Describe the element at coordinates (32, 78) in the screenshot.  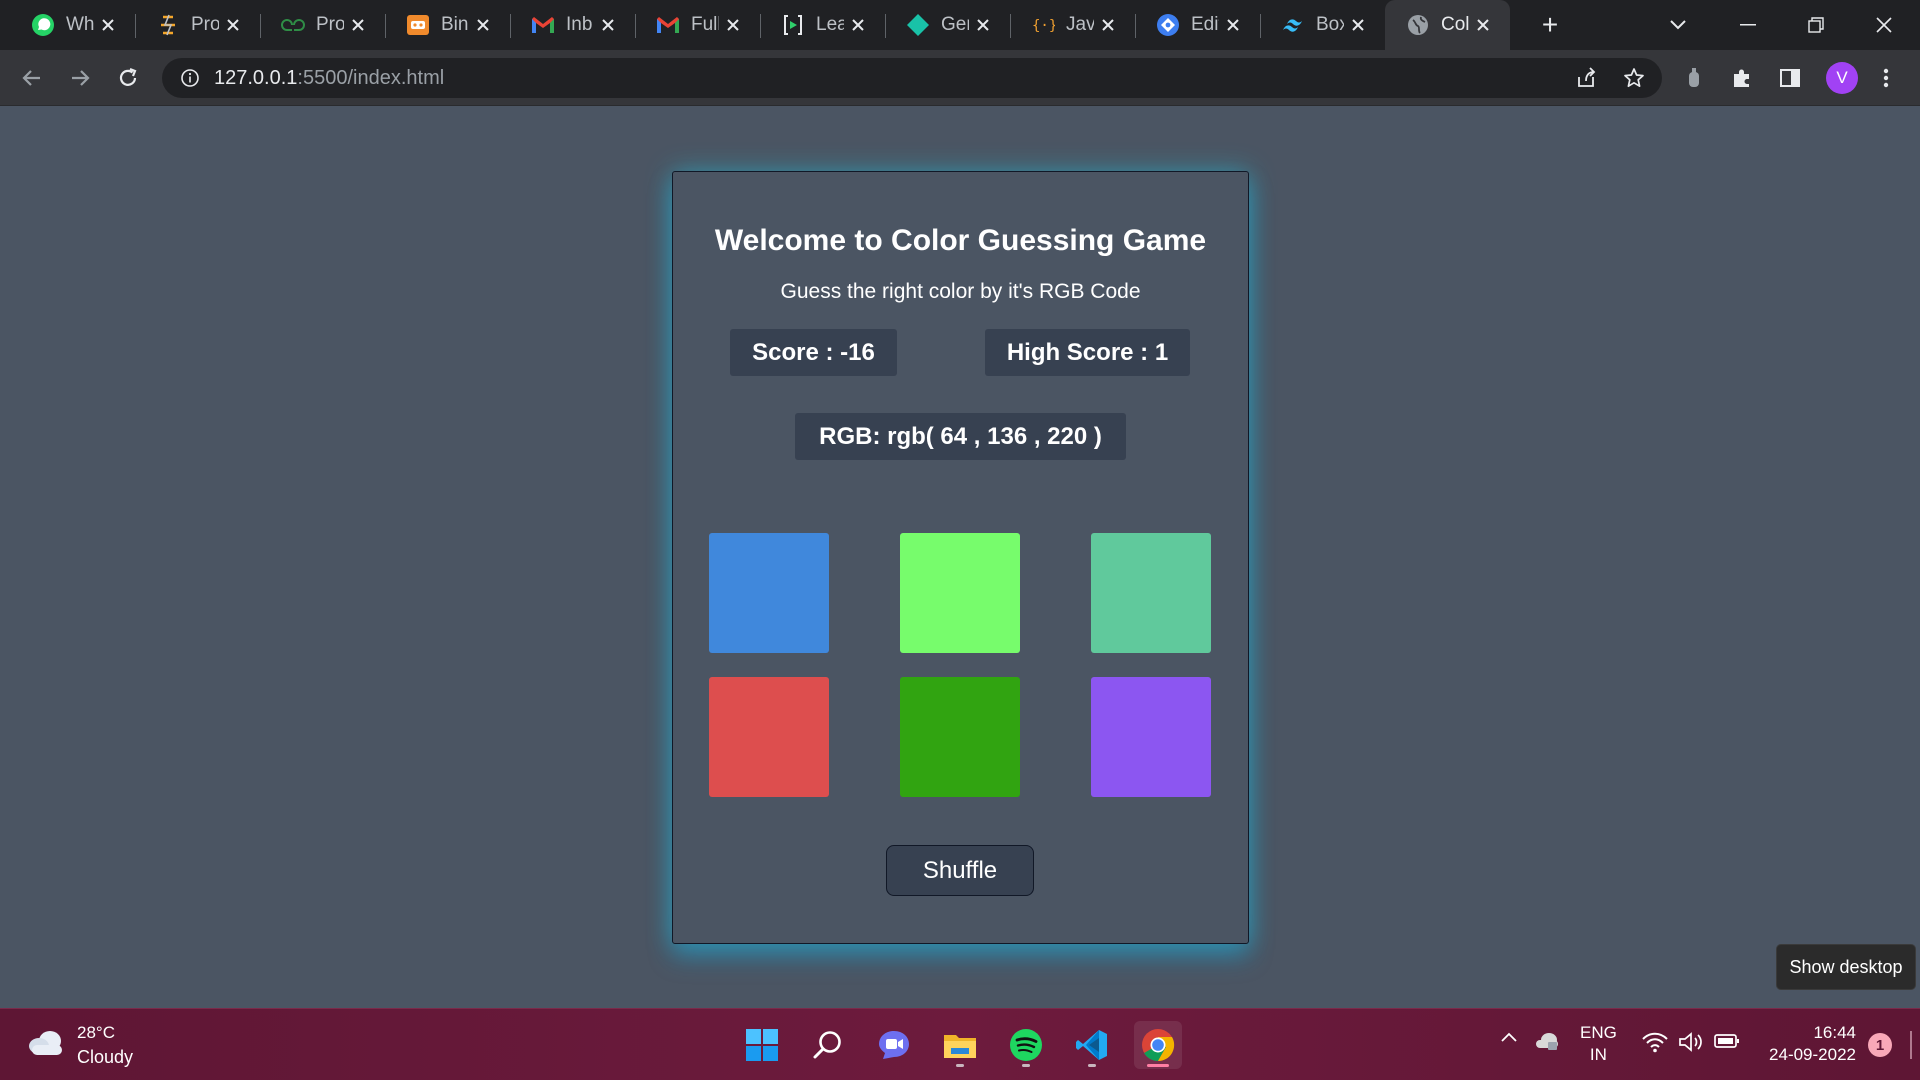
I see `back-arrow-icon` at that location.